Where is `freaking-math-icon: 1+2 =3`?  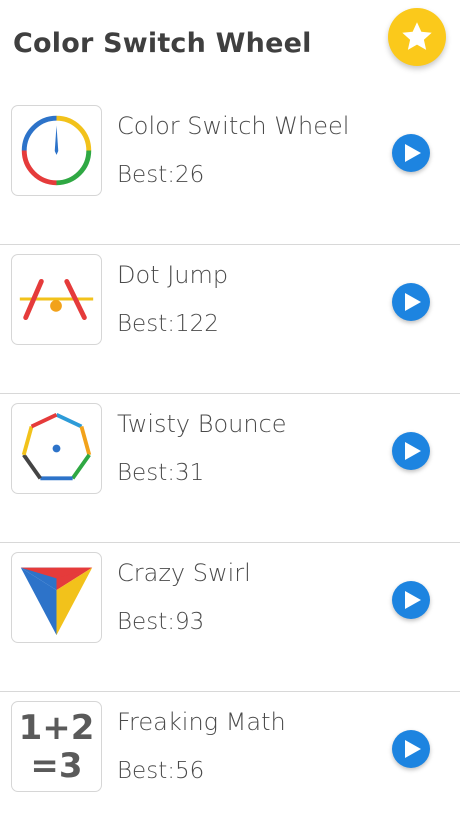 freaking-math-icon: 1+2 =3 is located at coordinates (56, 746).